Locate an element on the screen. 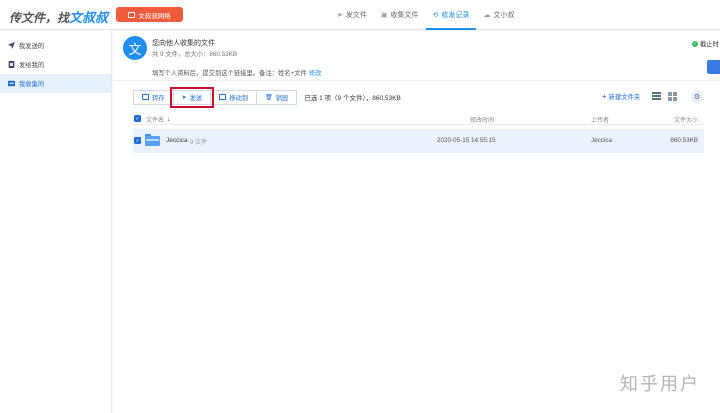  row-checkbox: ✓ is located at coordinates (137, 140).